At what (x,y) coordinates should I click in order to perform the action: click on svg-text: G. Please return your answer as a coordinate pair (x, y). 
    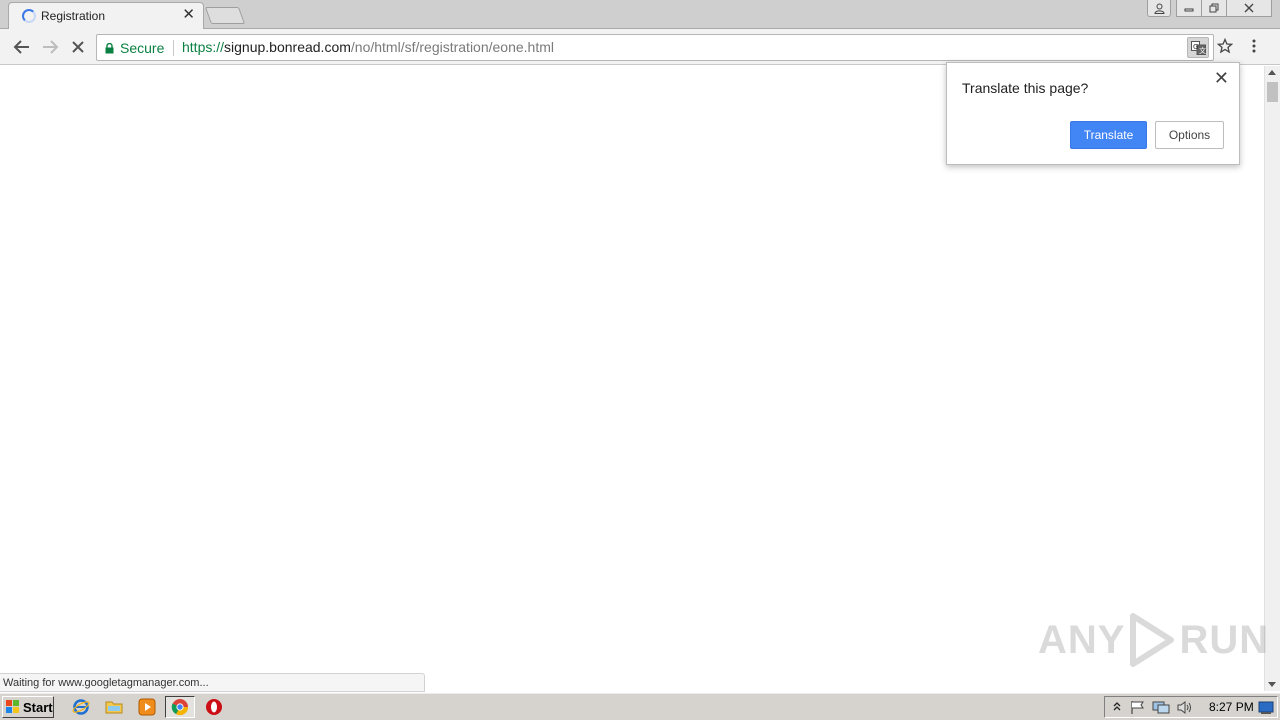
    Looking at the image, I should click on (1195, 47).